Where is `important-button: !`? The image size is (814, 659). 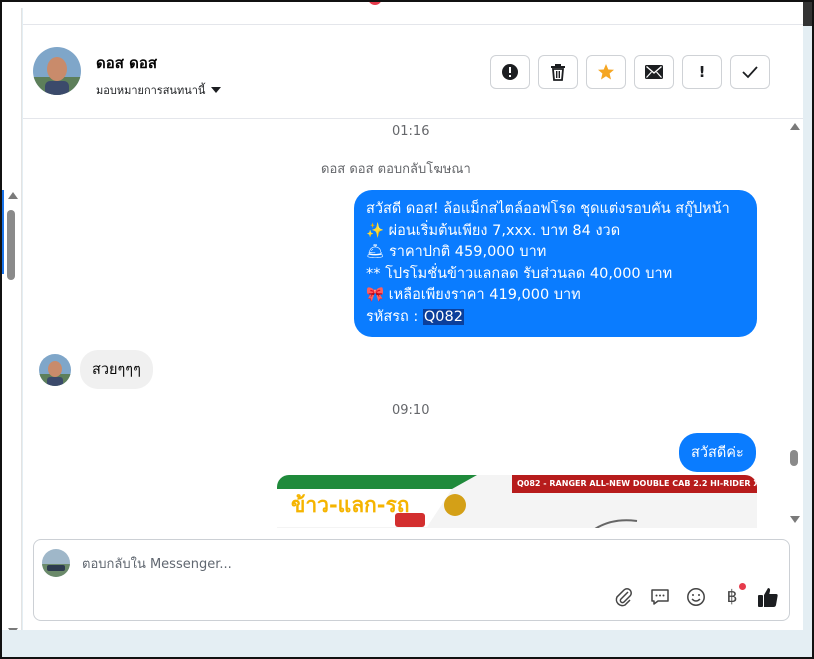
important-button: ! is located at coordinates (702, 72).